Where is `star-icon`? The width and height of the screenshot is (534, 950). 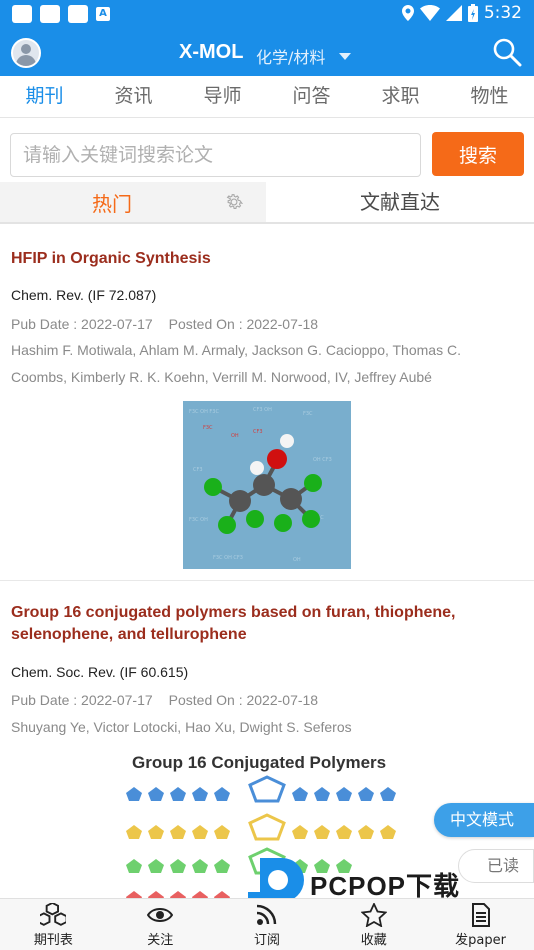
star-icon is located at coordinates (373, 915).